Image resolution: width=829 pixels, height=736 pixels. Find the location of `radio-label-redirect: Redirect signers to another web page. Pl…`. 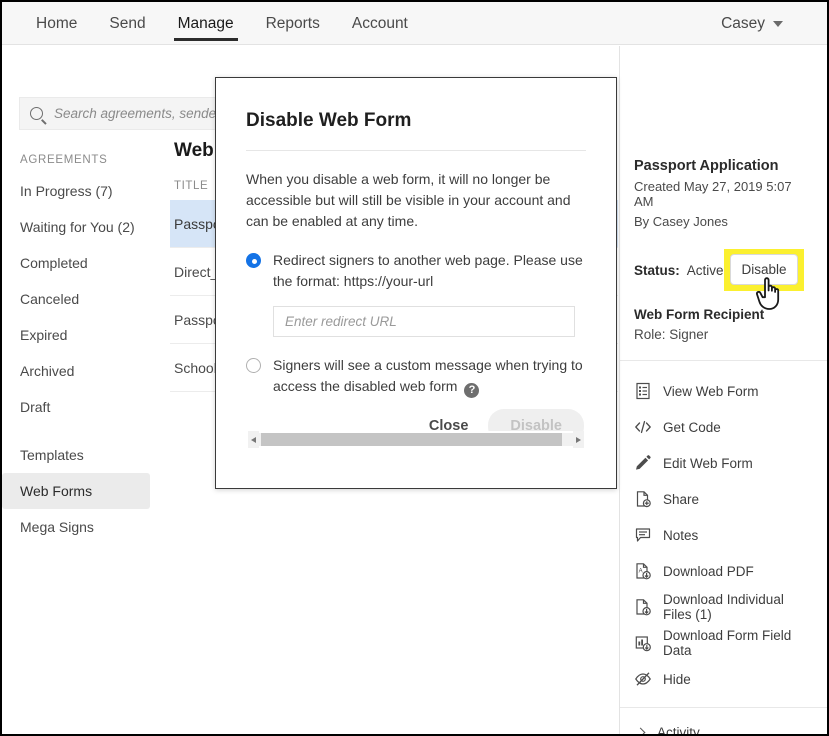

radio-label-redirect: Redirect signers to another web page. Pl… is located at coordinates (428, 270).